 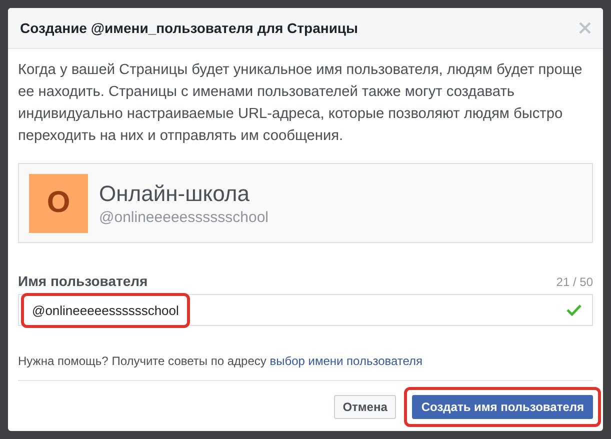 What do you see at coordinates (585, 28) in the screenshot?
I see `close-icon` at bounding box center [585, 28].